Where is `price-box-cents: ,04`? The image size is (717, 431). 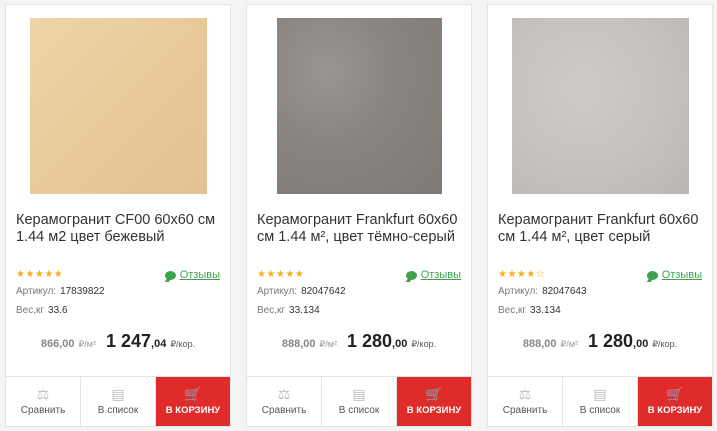
price-box-cents: ,04 is located at coordinates (159, 344).